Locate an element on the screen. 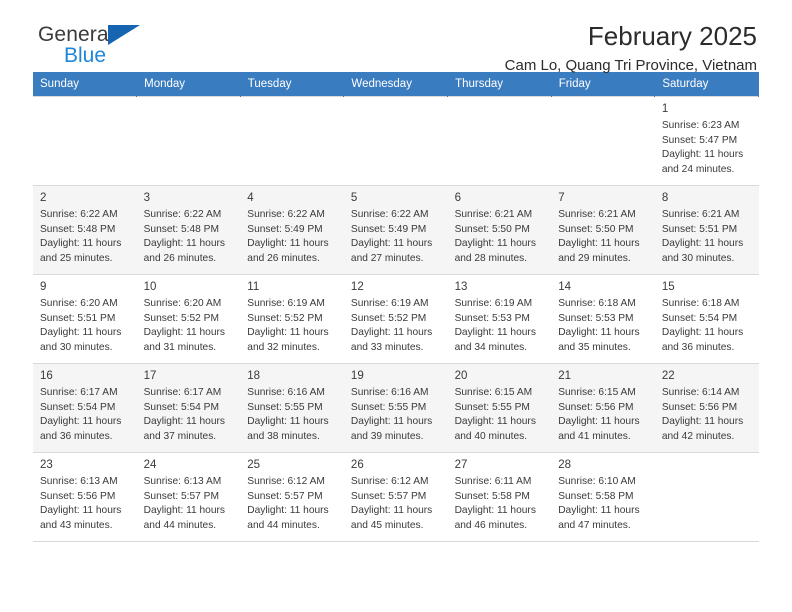 This screenshot has height=612, width=792. day-number: 5 is located at coordinates (354, 198).